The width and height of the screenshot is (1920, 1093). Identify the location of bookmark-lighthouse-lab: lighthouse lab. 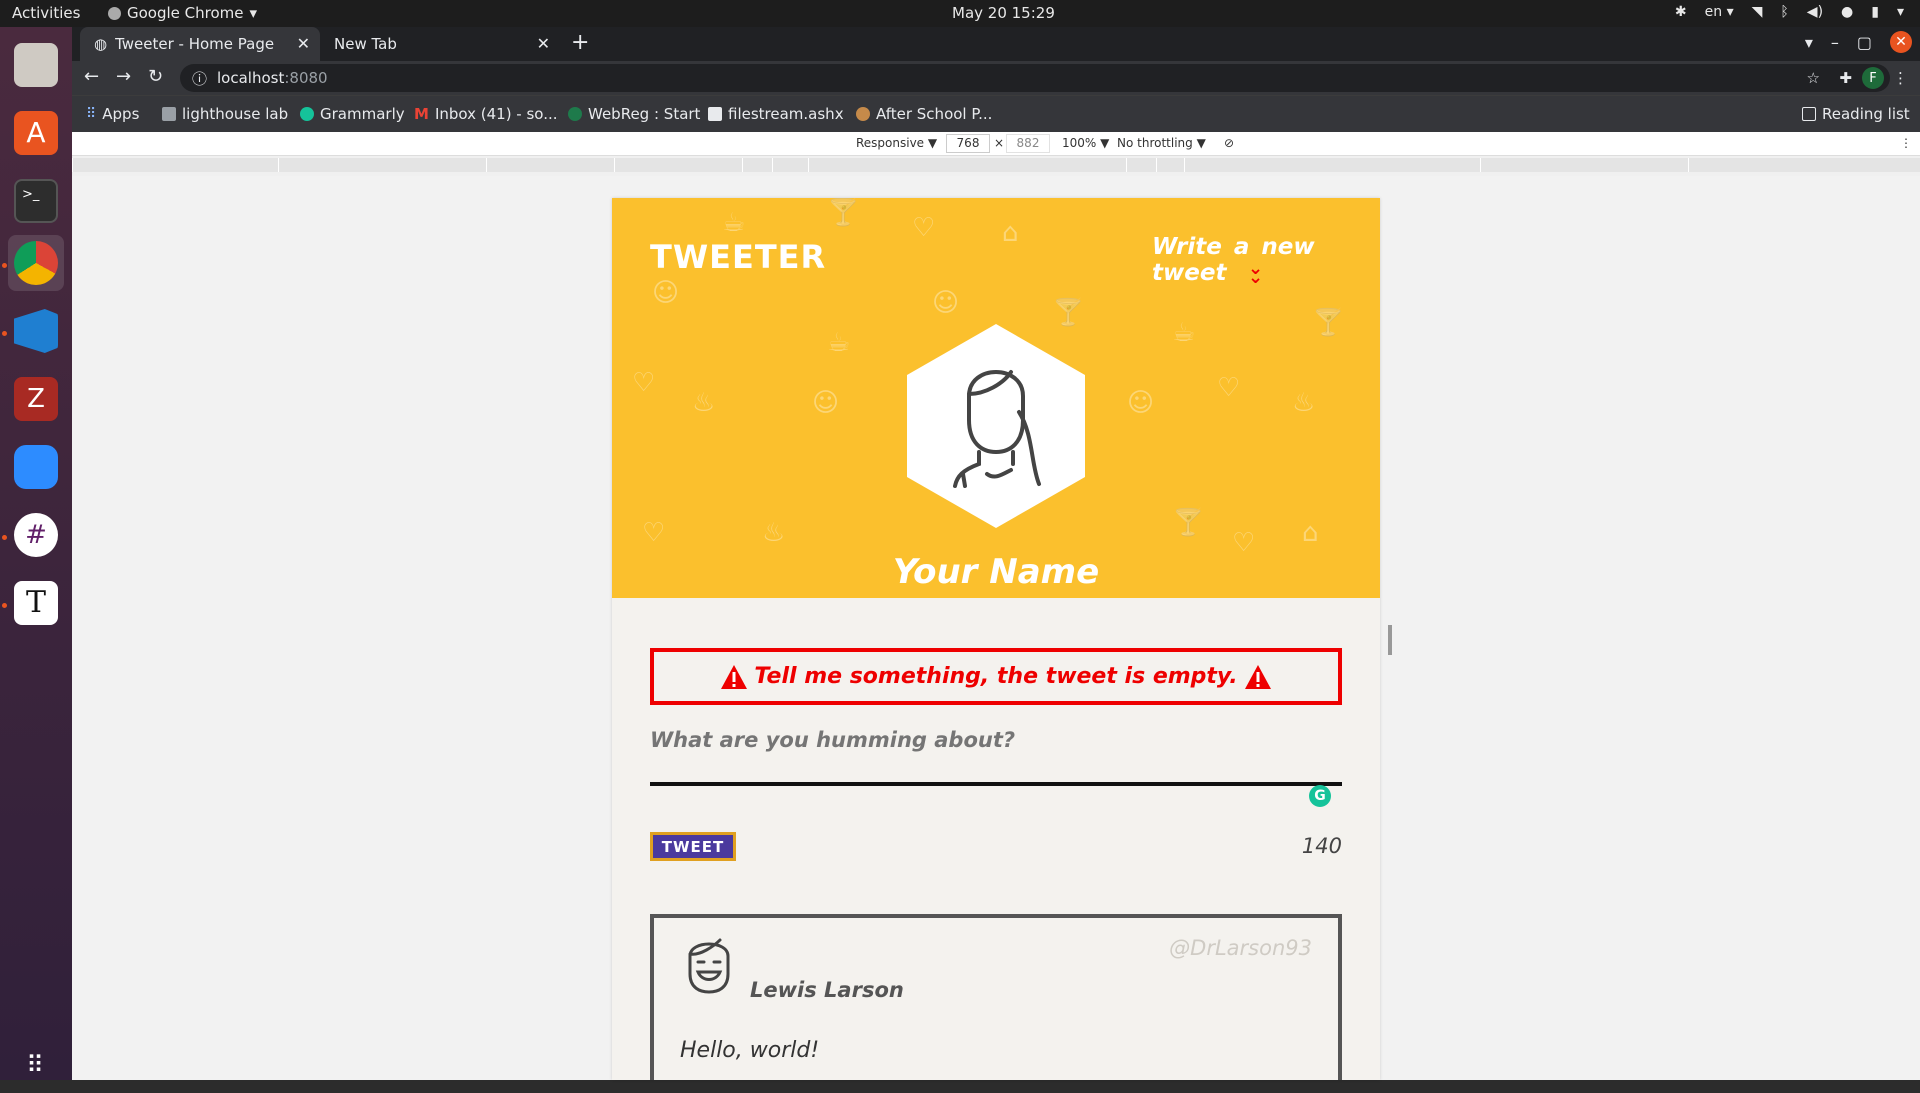
(225, 114).